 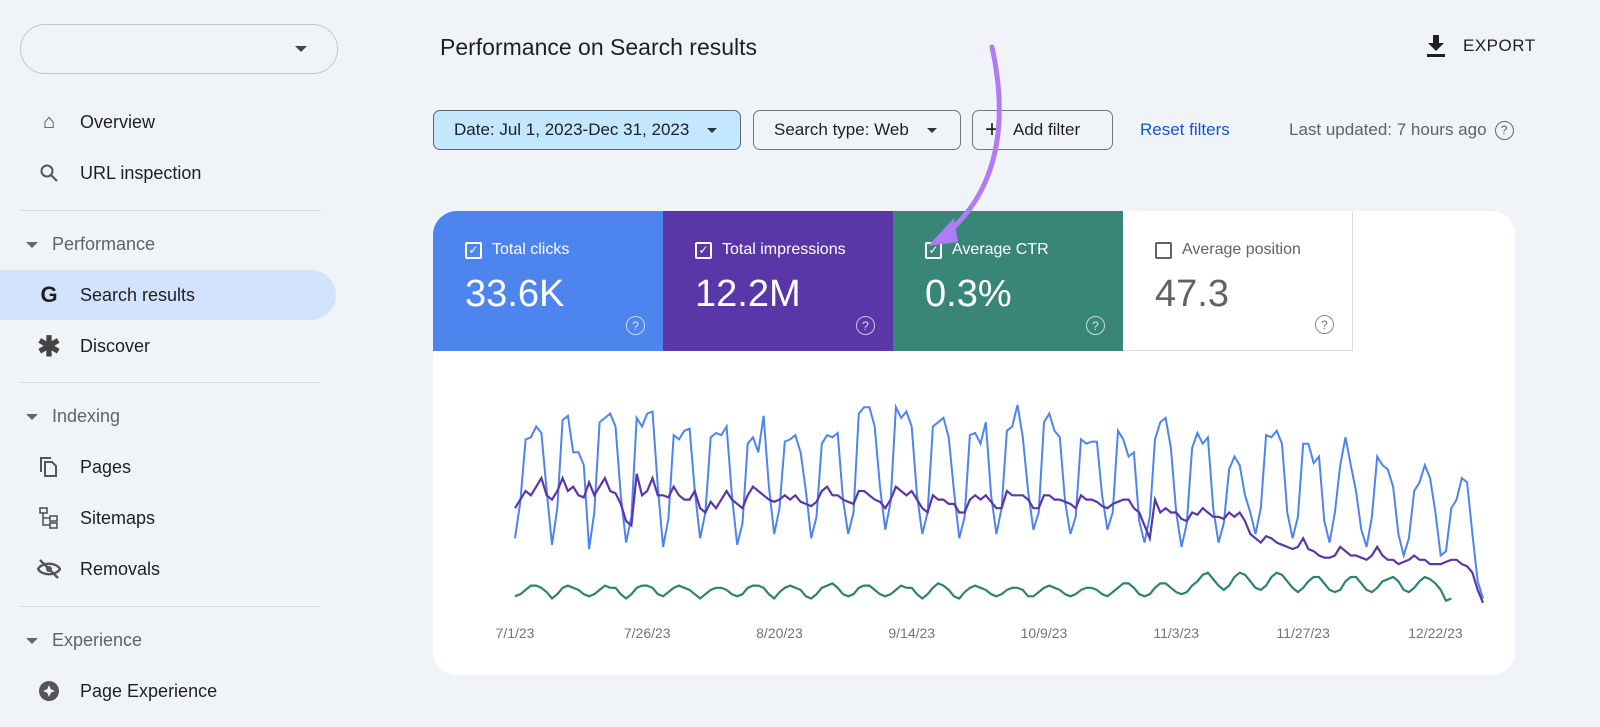 What do you see at coordinates (647, 633) in the screenshot?
I see `x-tick-label: 7/26/23` at bounding box center [647, 633].